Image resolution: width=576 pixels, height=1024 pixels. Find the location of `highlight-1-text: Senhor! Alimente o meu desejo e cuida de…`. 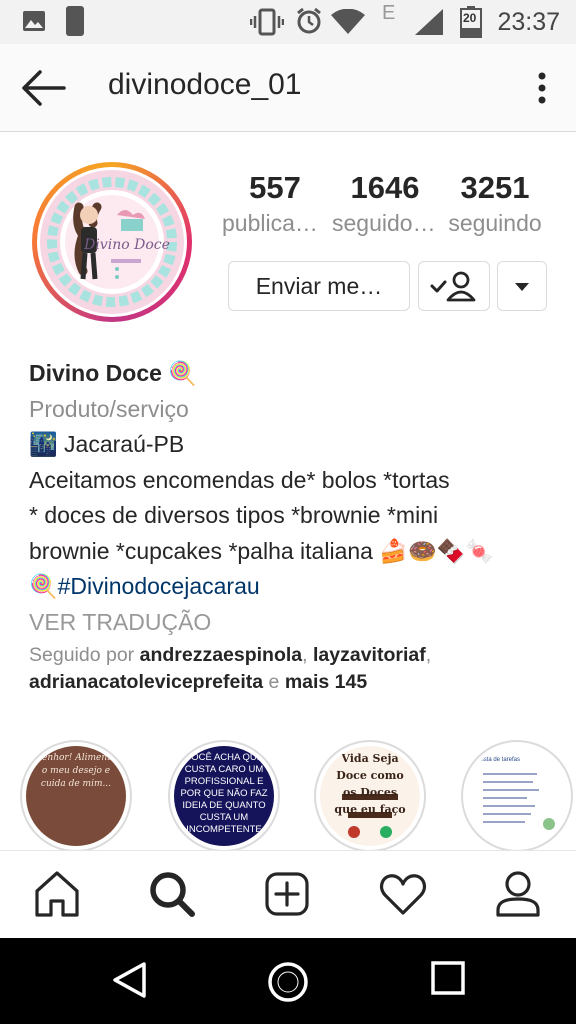

highlight-1-text: Senhor! Alimente o meu desejo e cuida de… is located at coordinates (76, 771).